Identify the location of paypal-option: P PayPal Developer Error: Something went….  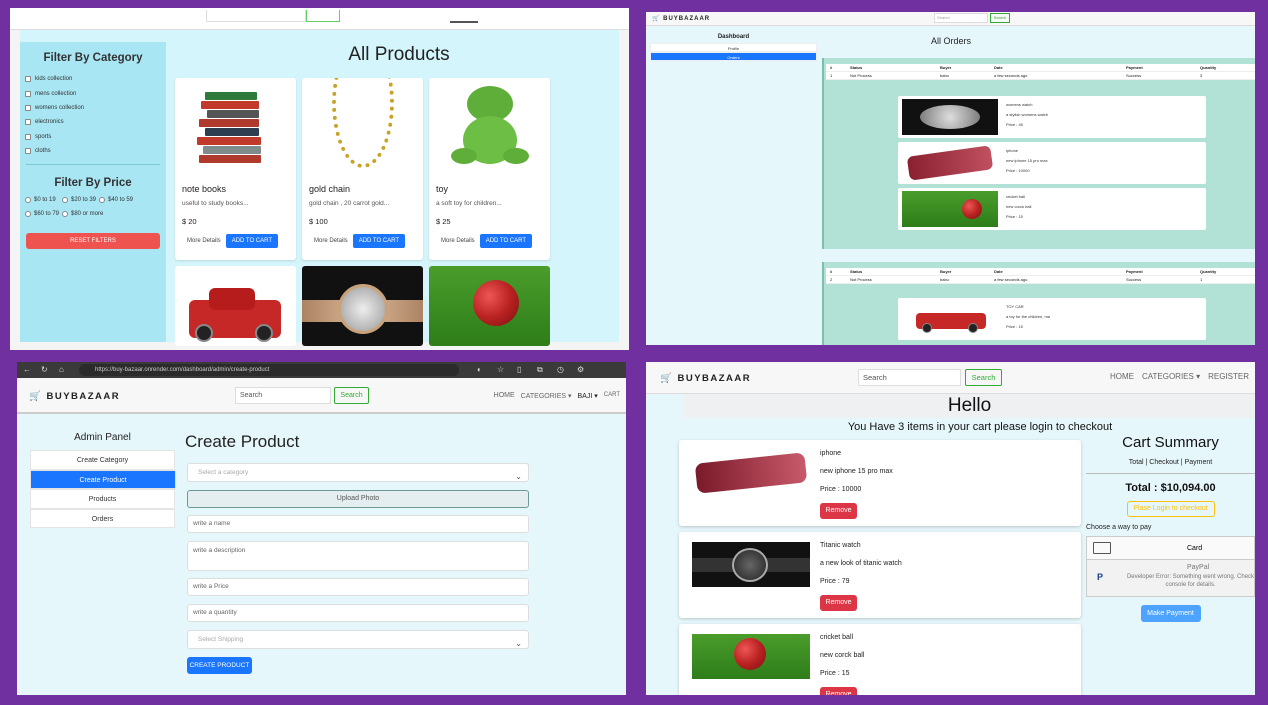
(1170, 578).